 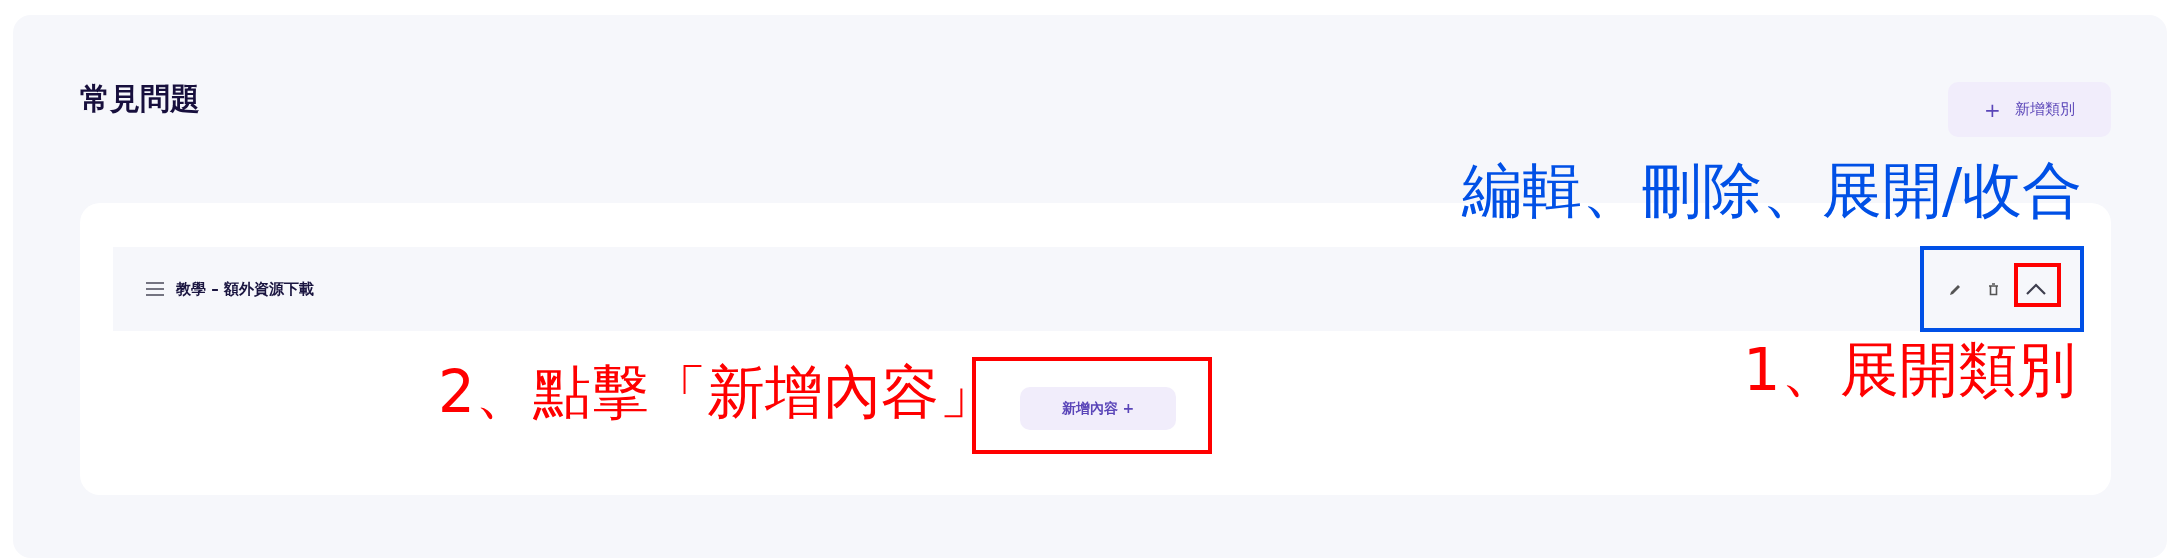 What do you see at coordinates (1955, 289) in the screenshot?
I see `edit-icon` at bounding box center [1955, 289].